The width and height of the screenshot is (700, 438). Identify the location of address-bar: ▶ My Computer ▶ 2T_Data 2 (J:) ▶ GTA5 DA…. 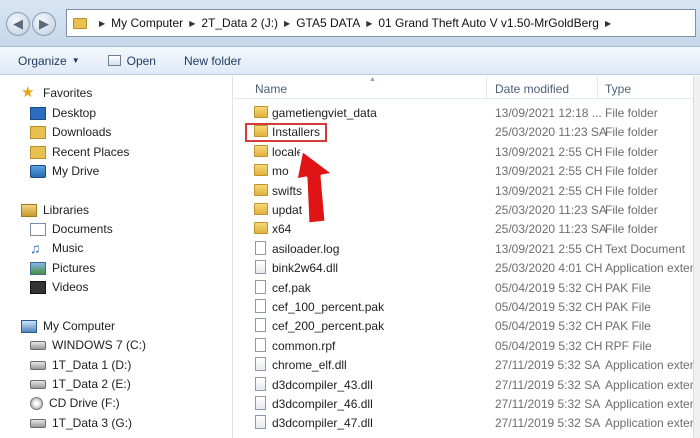
(381, 23).